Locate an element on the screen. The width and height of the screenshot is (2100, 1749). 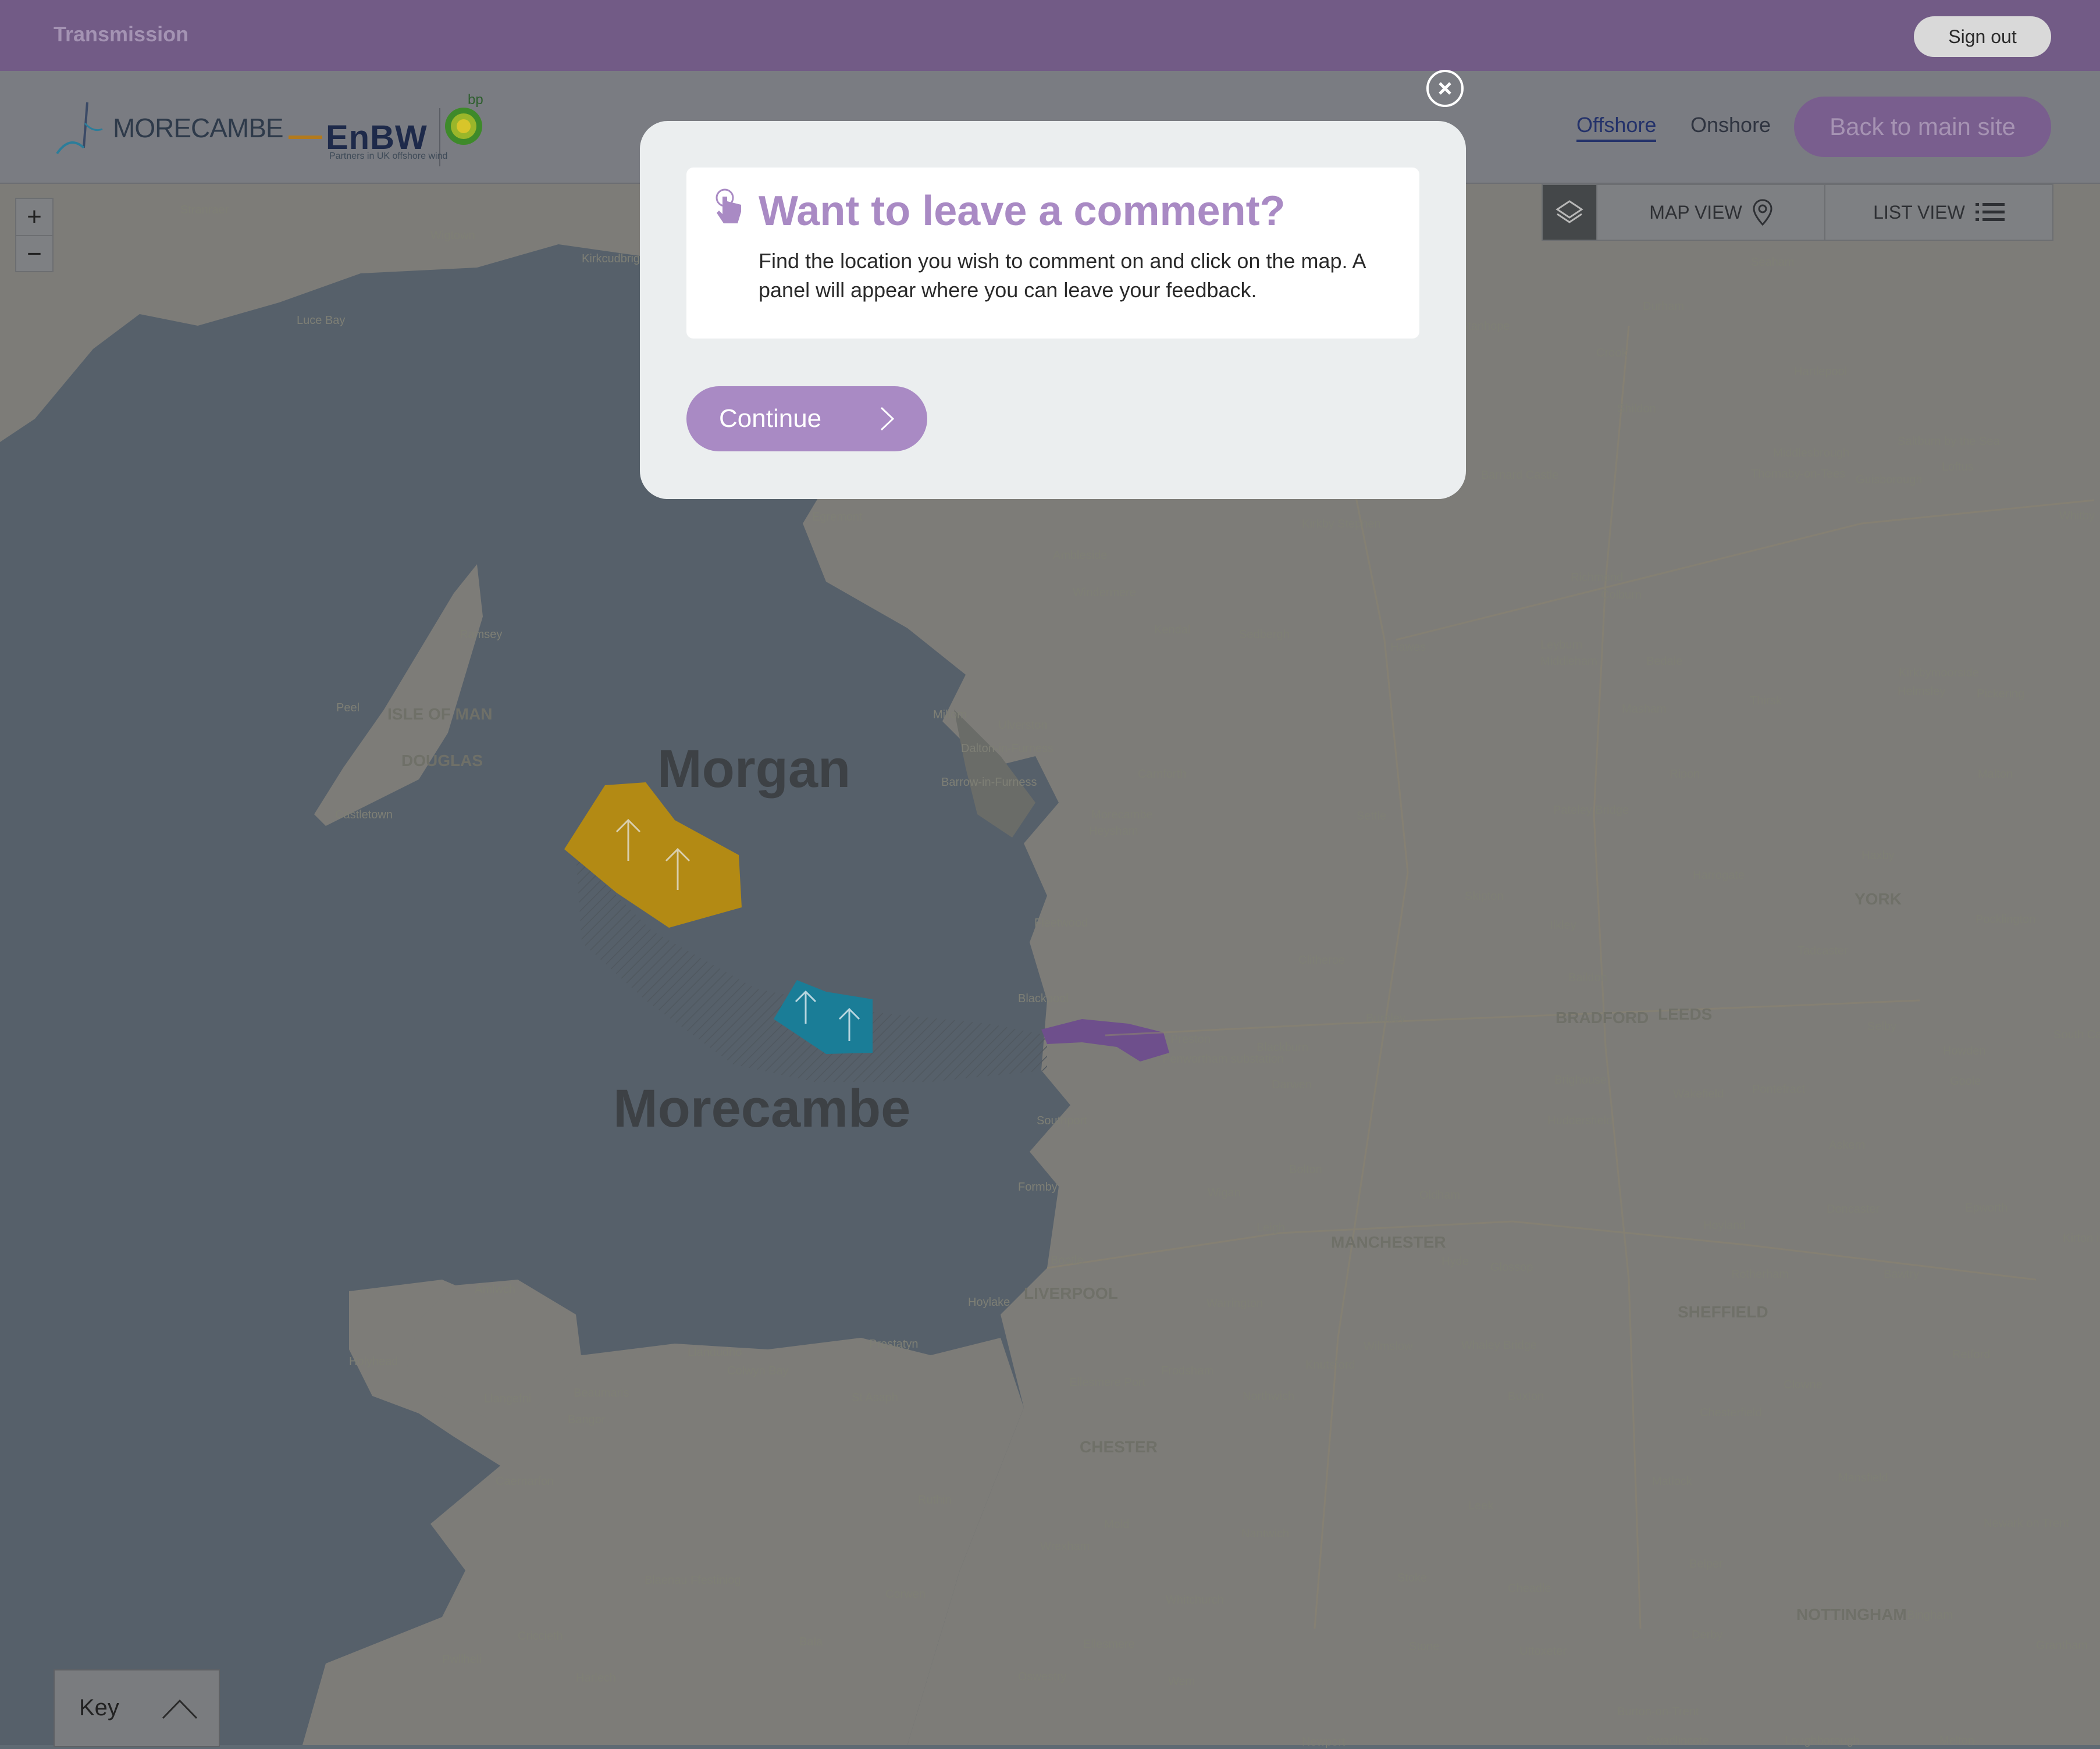
list-view-button: LIST VIEW is located at coordinates (1938, 213).